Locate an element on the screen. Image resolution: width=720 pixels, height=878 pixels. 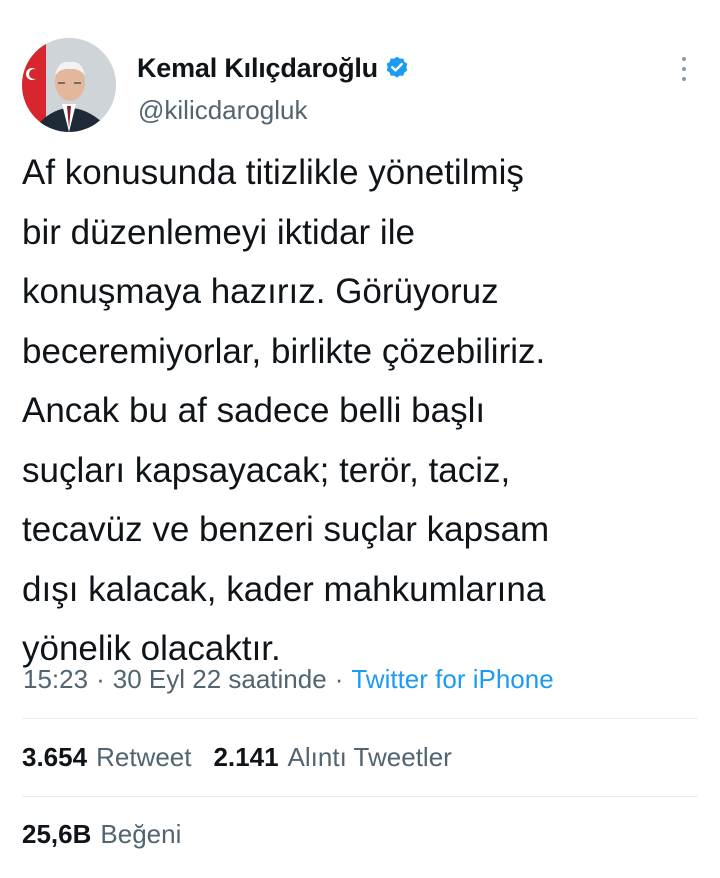
likes-label: Beğeni is located at coordinates (141, 833).